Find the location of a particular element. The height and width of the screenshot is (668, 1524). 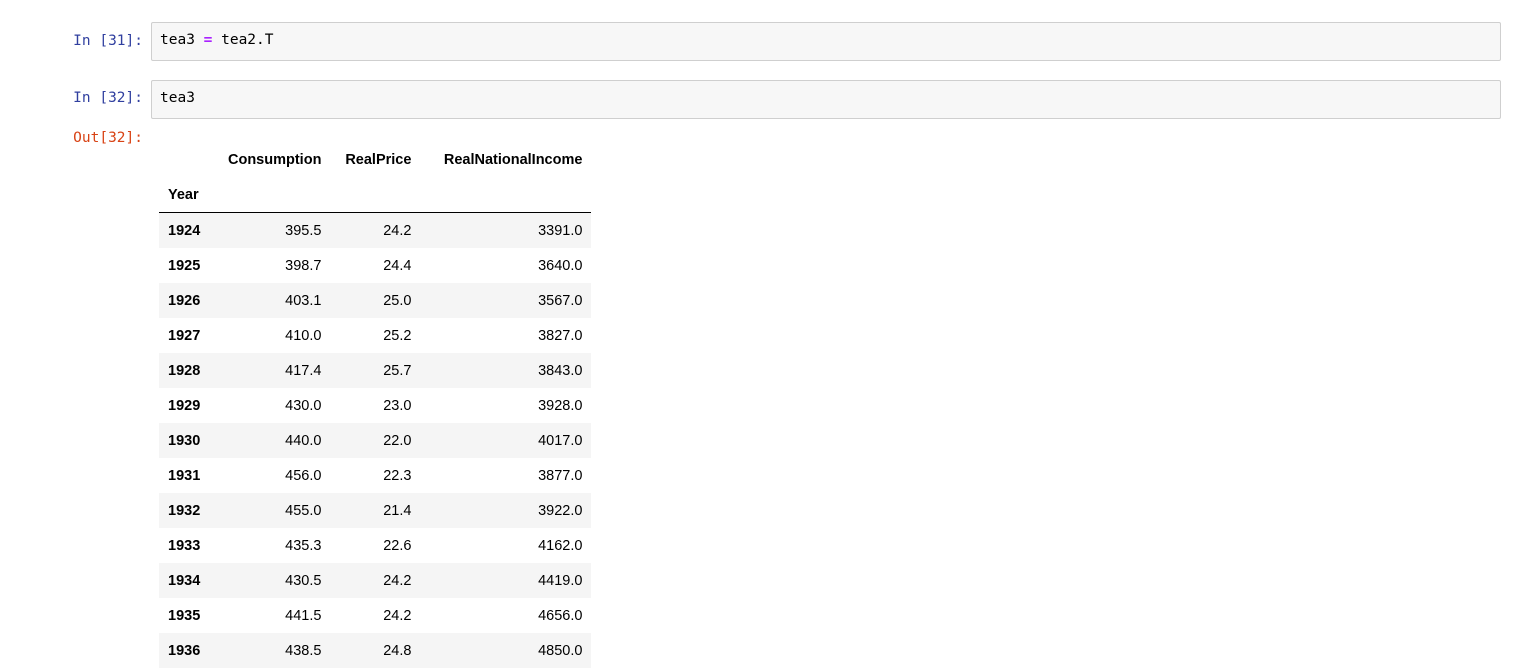

table-row: 1926403.125.03567.0 is located at coordinates (375, 300).